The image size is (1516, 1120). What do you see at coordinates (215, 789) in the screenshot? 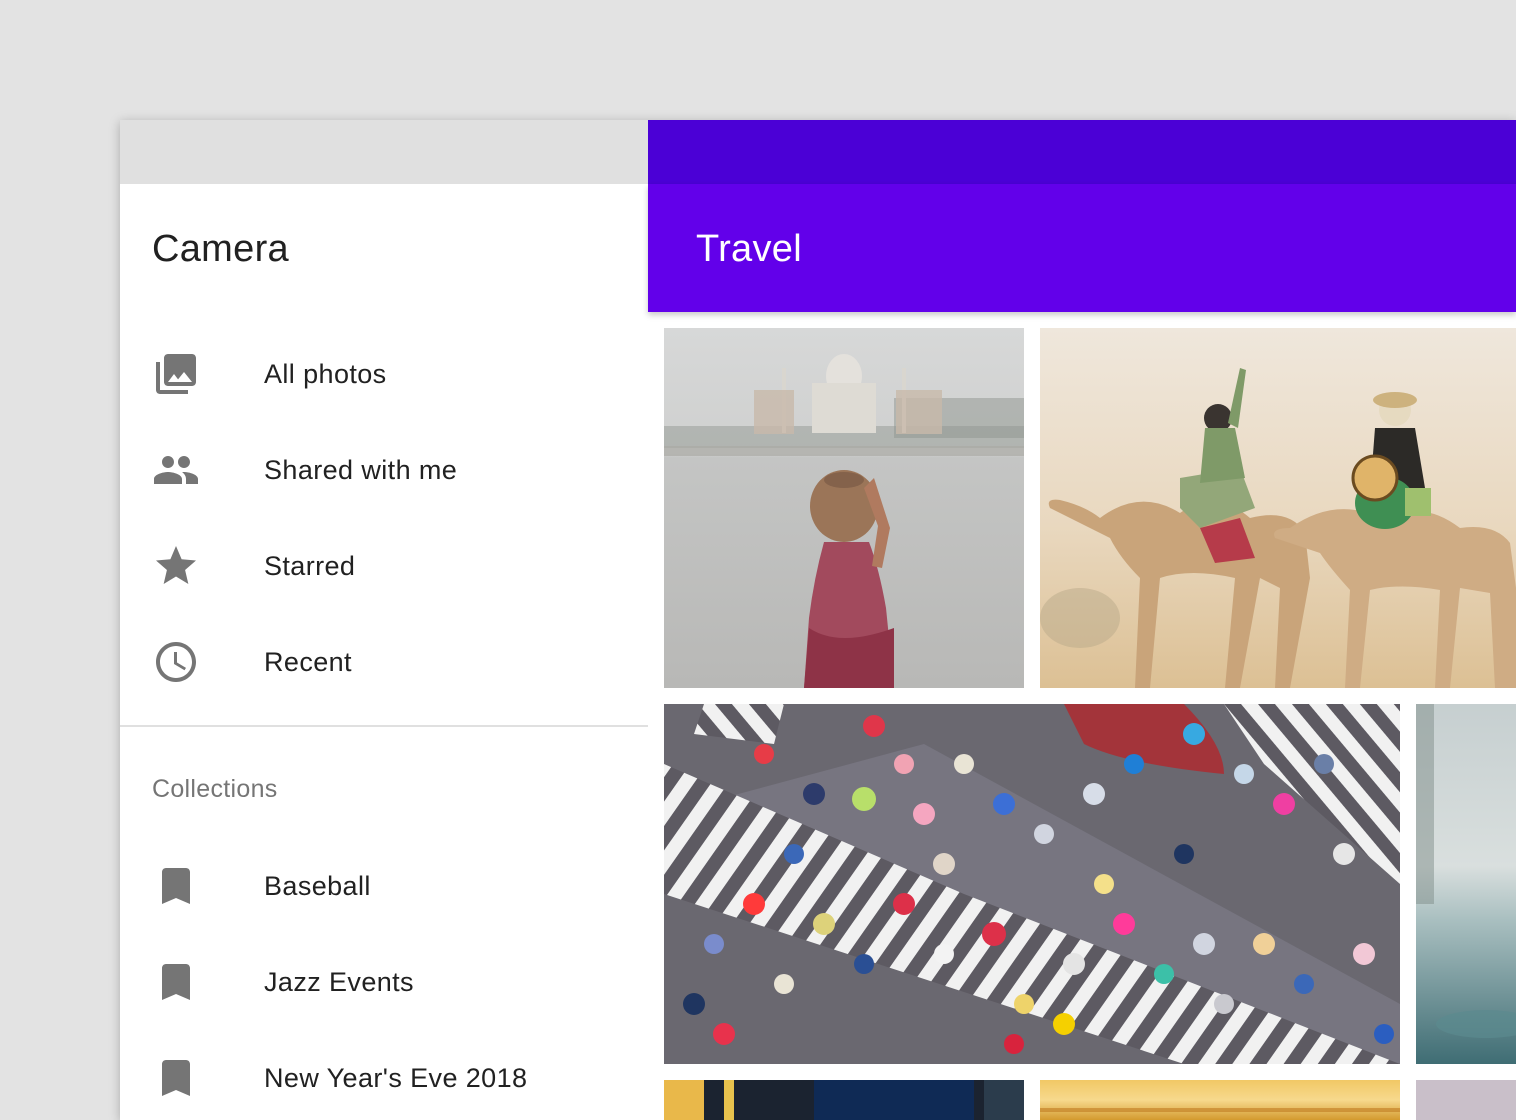
I see `collections-subheader: Collections` at bounding box center [215, 789].